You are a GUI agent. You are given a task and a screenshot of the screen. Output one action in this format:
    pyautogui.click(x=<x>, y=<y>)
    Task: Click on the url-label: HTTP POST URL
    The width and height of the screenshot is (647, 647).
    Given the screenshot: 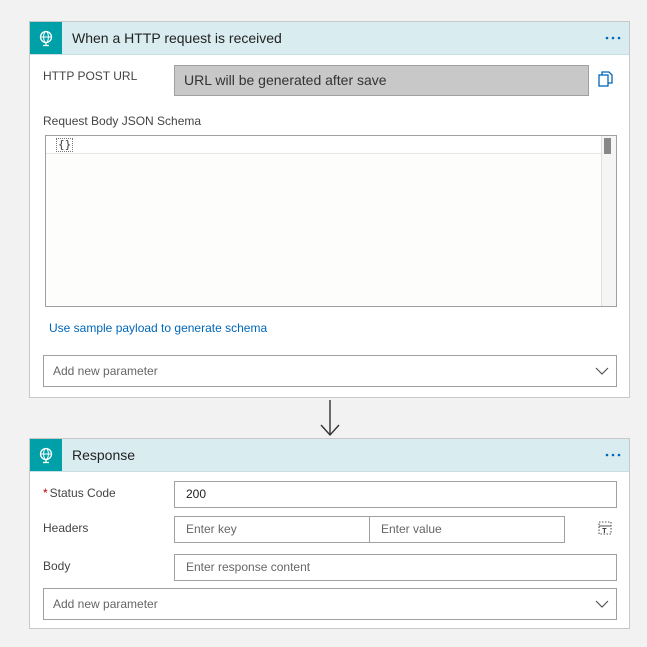 What is the action you would take?
    pyautogui.click(x=90, y=76)
    